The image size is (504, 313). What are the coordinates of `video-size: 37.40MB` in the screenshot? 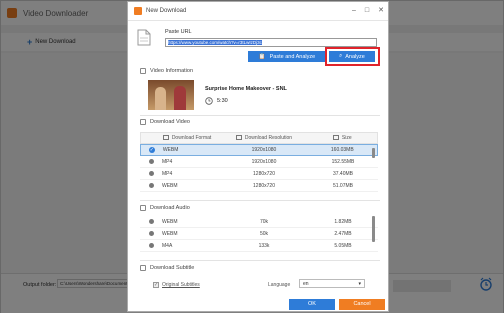 It's located at (342, 173).